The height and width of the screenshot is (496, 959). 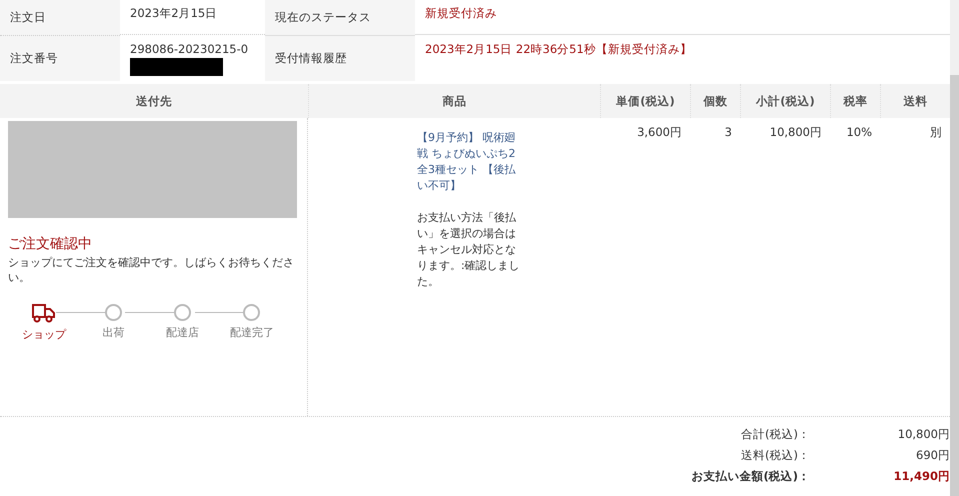 I want to click on step-label: 出荷, so click(x=113, y=332).